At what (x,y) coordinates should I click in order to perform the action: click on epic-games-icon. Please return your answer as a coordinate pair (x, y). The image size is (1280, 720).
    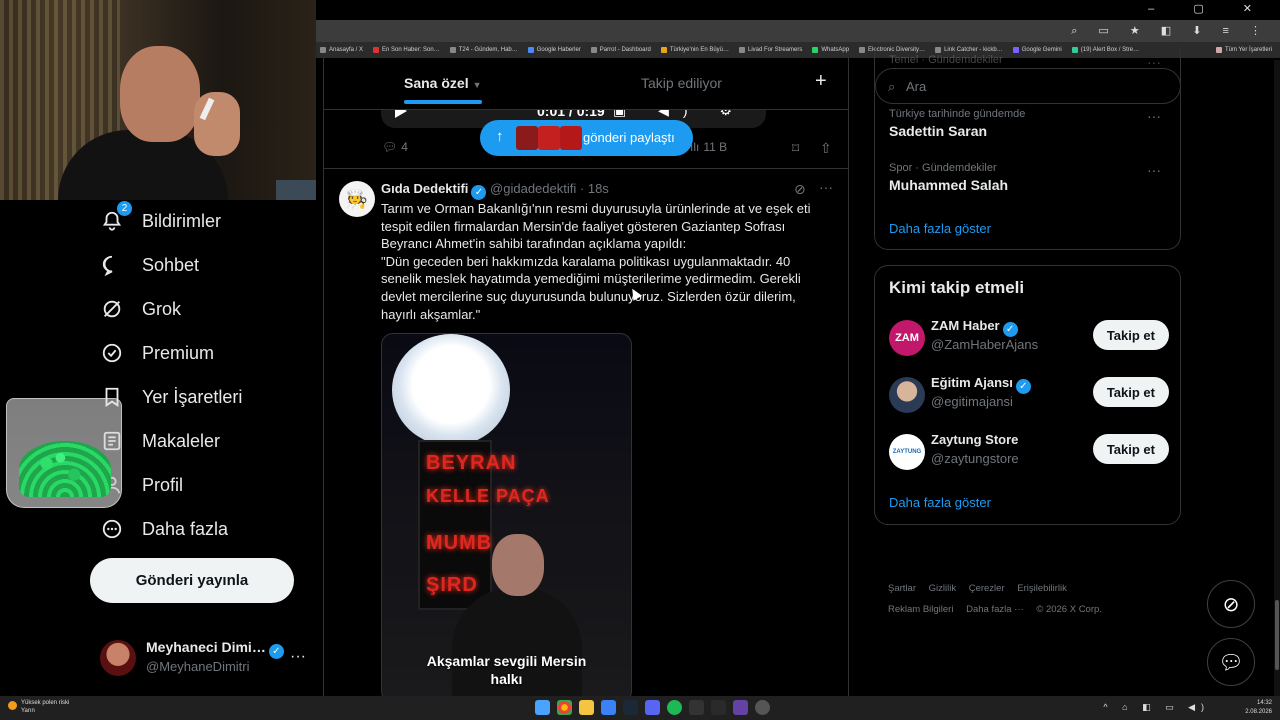
    Looking at the image, I should click on (696, 707).